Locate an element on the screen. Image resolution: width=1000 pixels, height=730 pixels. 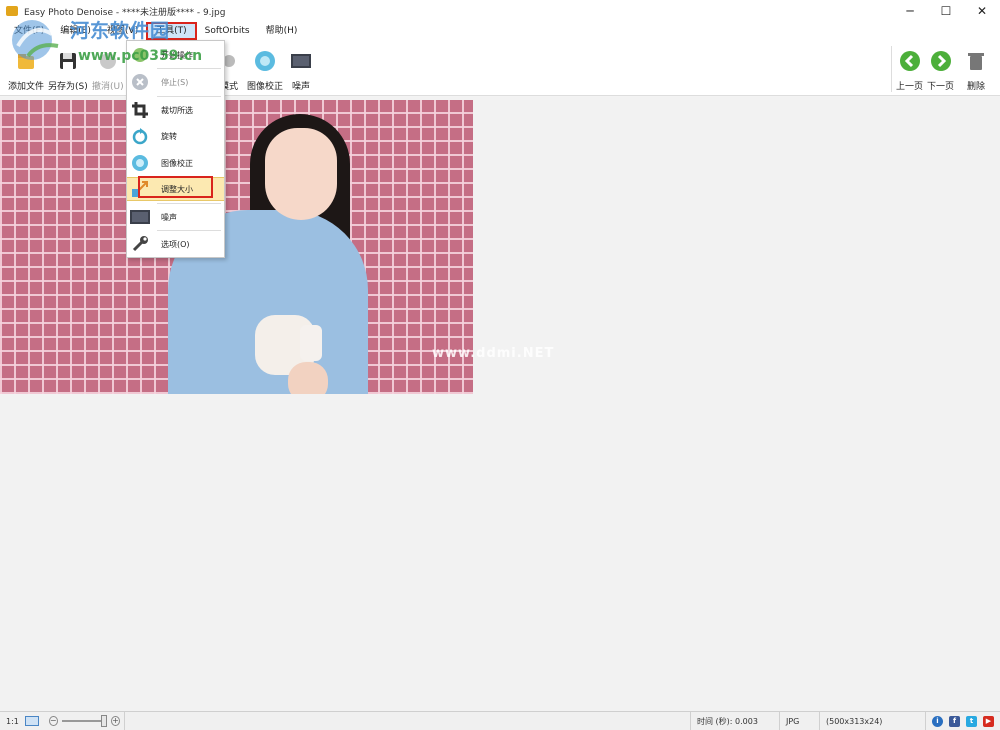
info-icon: i is located at coordinates (937, 721).